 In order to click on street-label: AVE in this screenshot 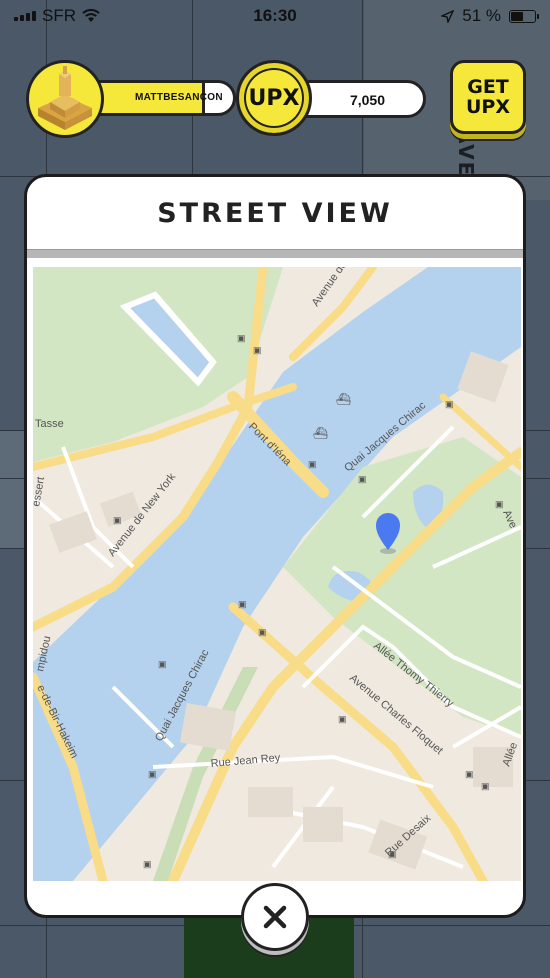, I will do `click(466, 153)`.